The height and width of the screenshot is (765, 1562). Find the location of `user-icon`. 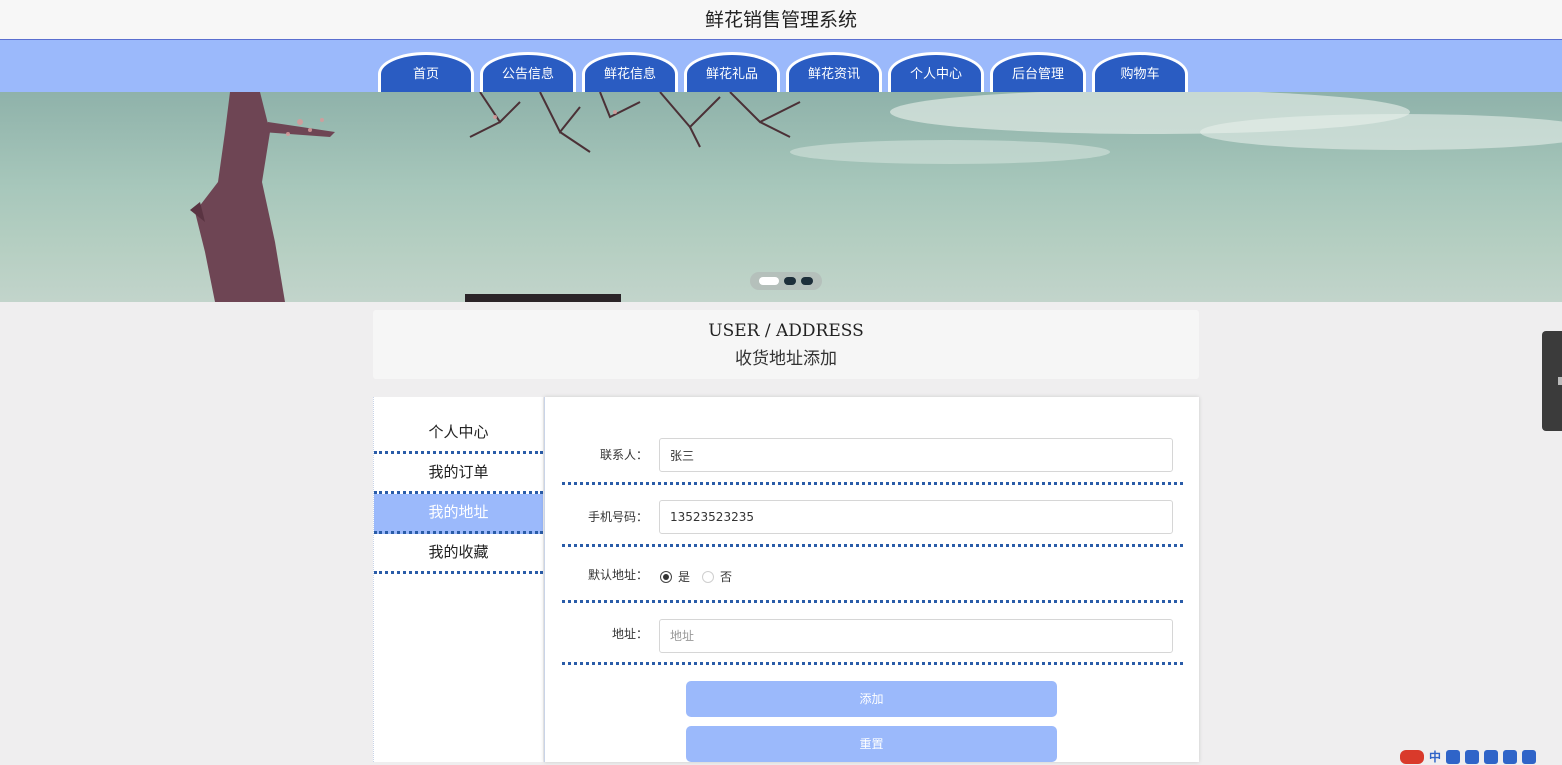

user-icon is located at coordinates (1529, 756).